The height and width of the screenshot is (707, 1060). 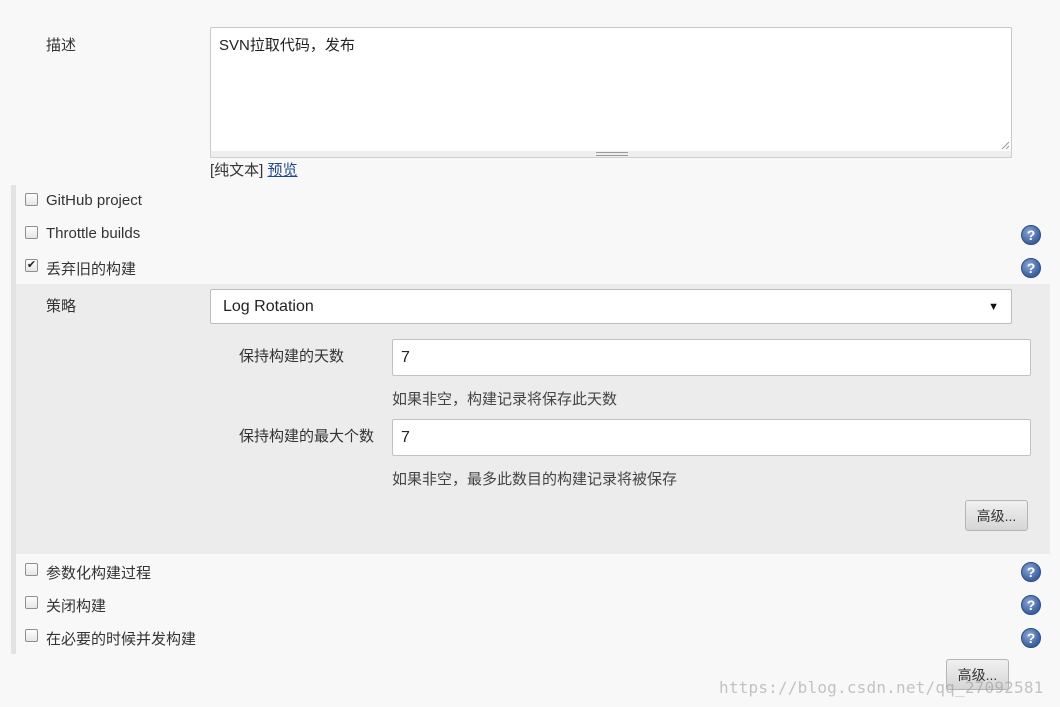 What do you see at coordinates (31, 569) in the screenshot?
I see `parameterized-checkbox` at bounding box center [31, 569].